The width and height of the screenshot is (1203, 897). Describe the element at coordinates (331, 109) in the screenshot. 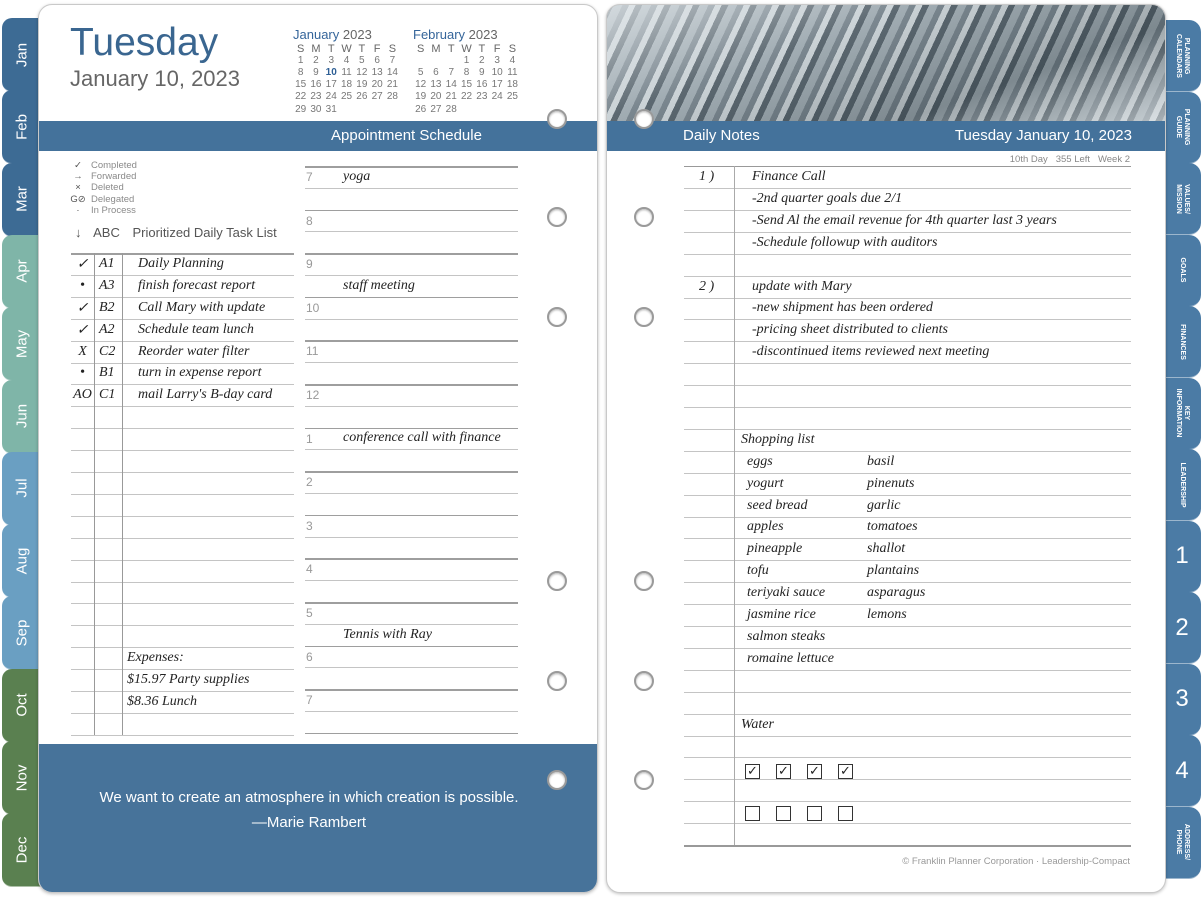

I see `calendar-day: 31` at that location.